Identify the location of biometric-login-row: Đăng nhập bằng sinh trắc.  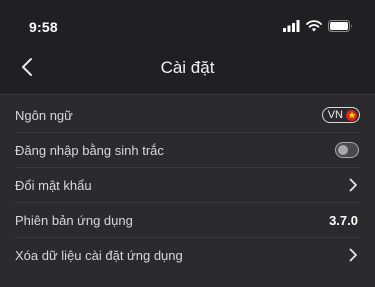
(187, 150).